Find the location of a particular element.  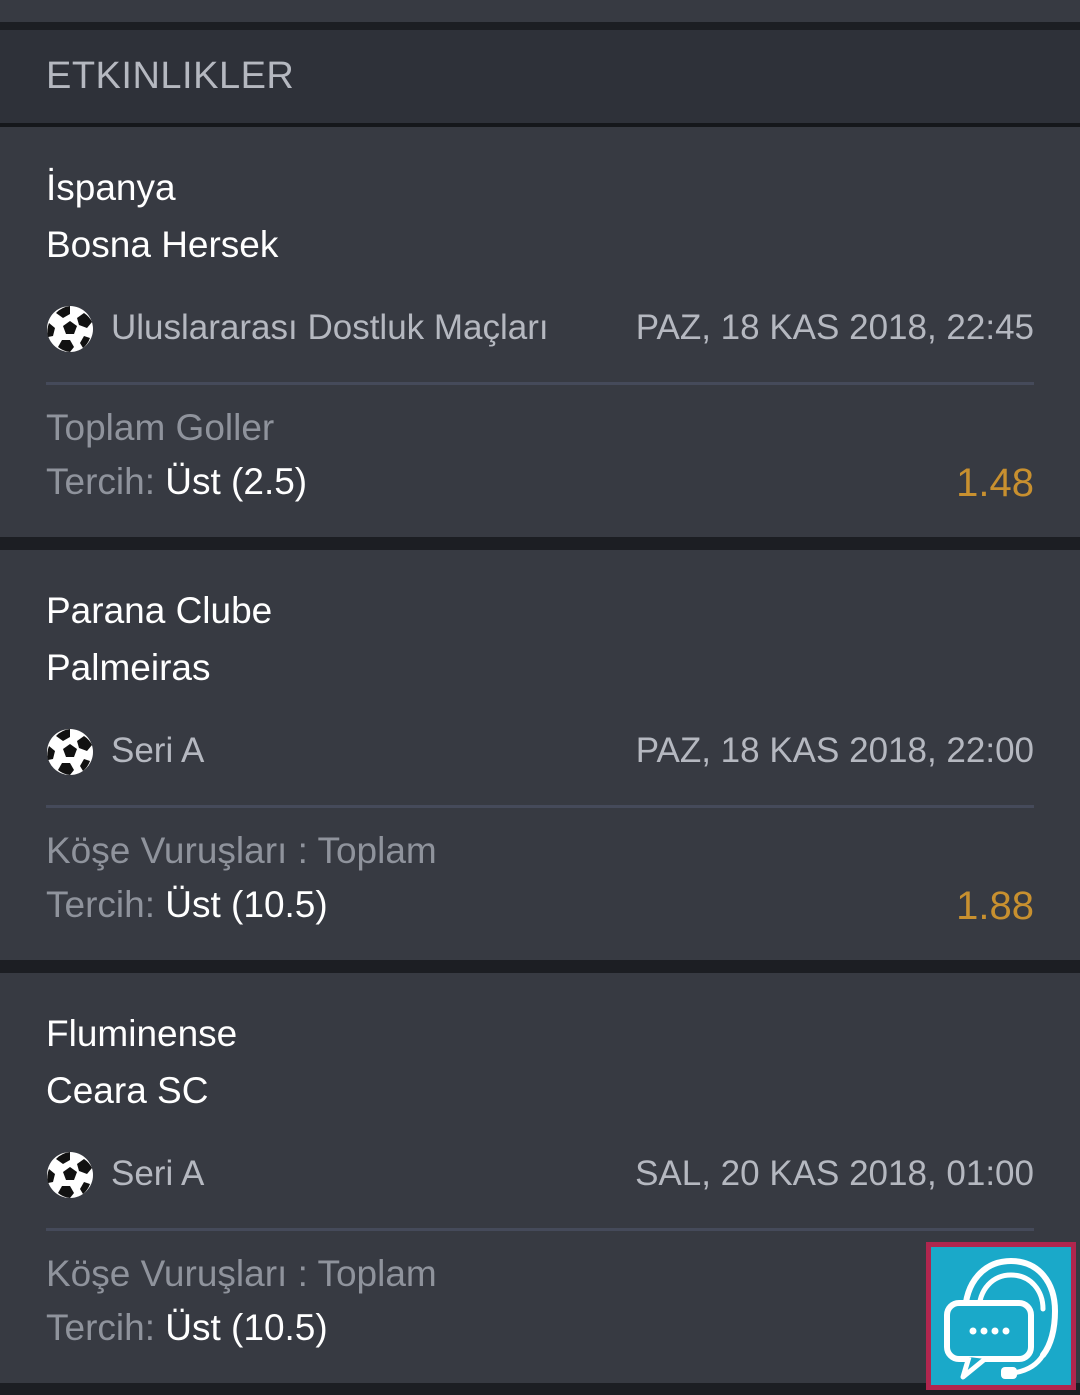

support-chat-headset-icon is located at coordinates (1001, 1318).